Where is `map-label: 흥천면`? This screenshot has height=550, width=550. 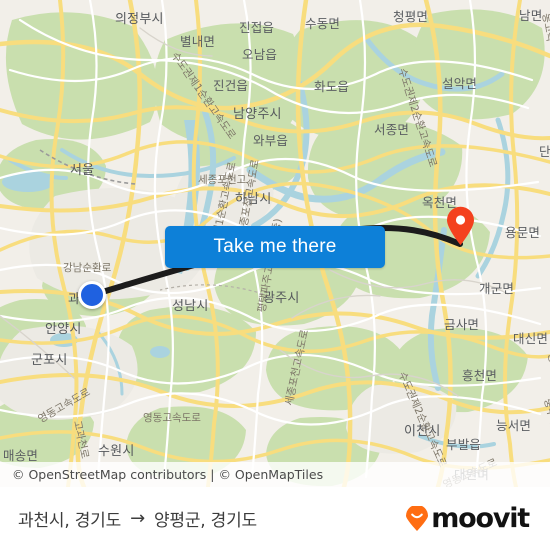
map-label: 흥천면 is located at coordinates (480, 375).